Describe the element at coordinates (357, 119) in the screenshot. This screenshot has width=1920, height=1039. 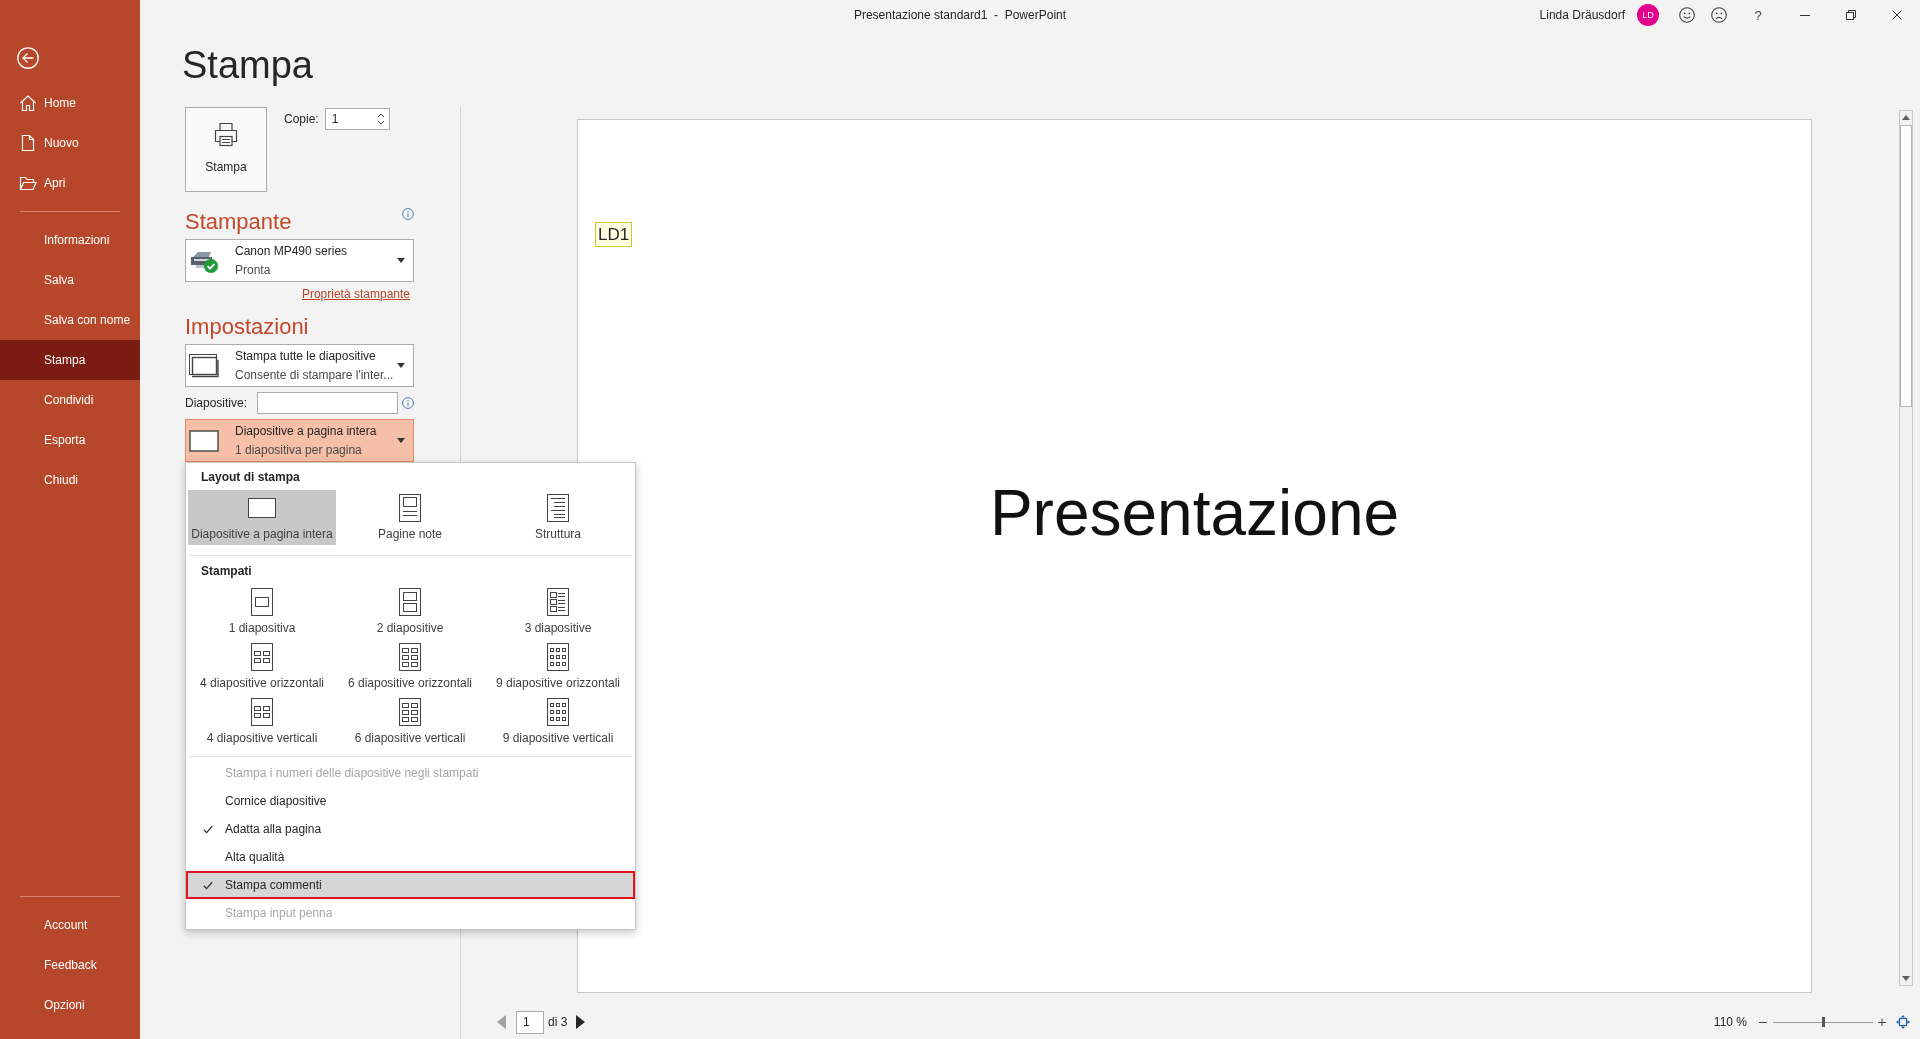
I see `copies-field: 1` at that location.